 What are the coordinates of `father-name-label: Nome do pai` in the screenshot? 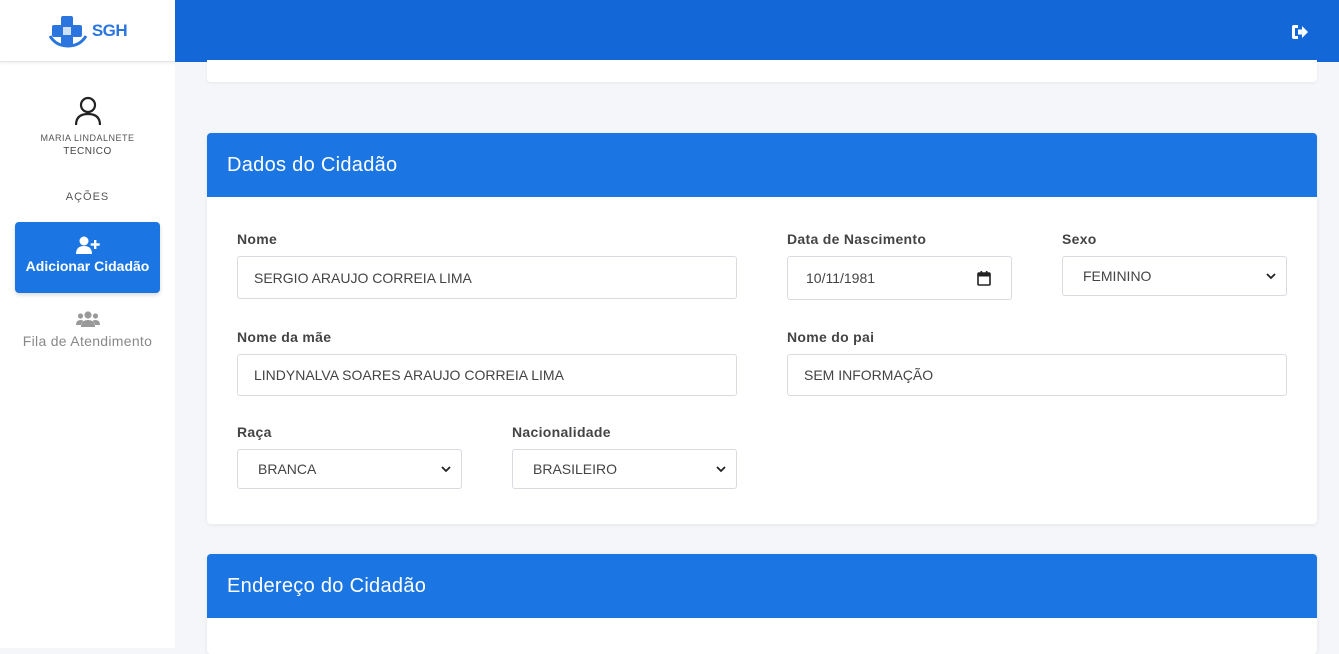 It's located at (831, 337).